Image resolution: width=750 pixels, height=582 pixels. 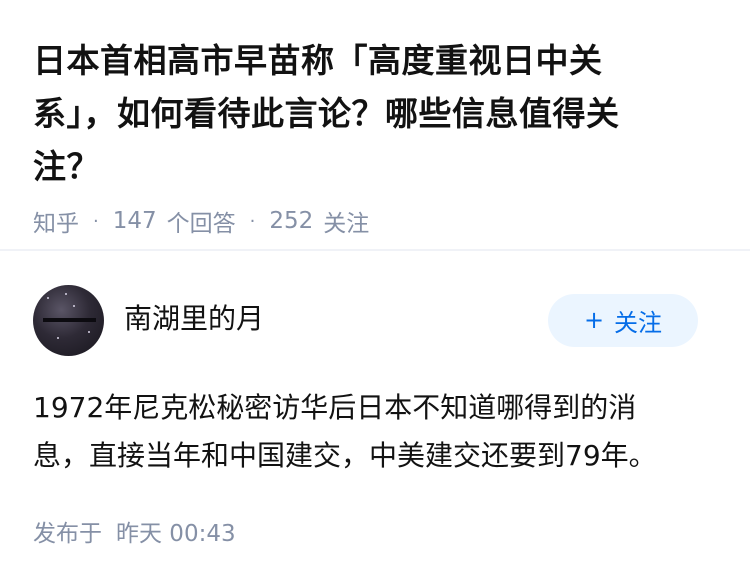 What do you see at coordinates (594, 320) in the screenshot?
I see `plus-icon: +` at bounding box center [594, 320].